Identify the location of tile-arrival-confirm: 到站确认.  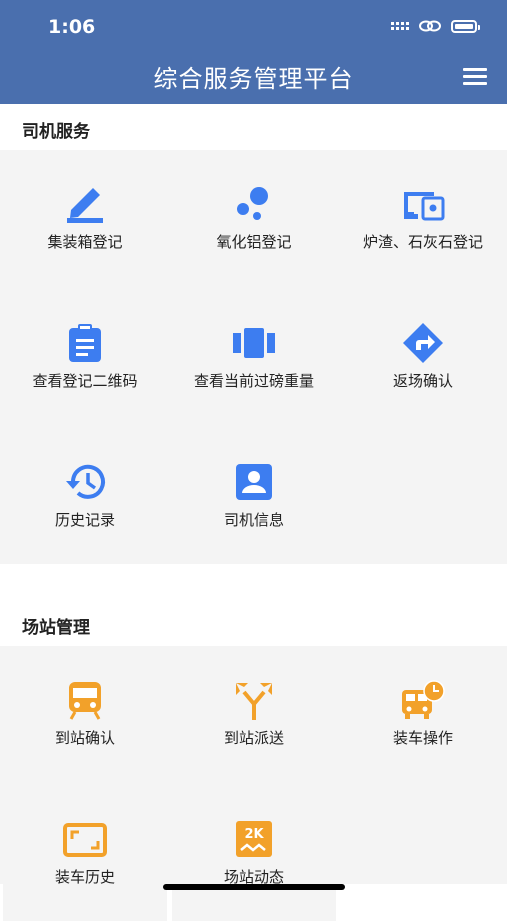
(85, 715).